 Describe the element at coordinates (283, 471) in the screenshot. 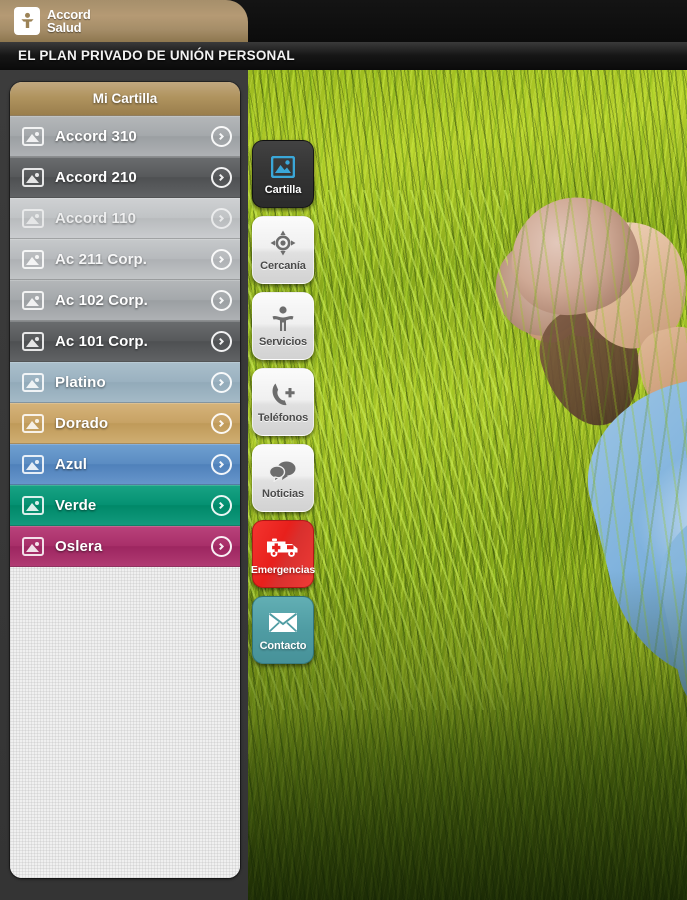

I see `chat-bubbles-icon` at that location.